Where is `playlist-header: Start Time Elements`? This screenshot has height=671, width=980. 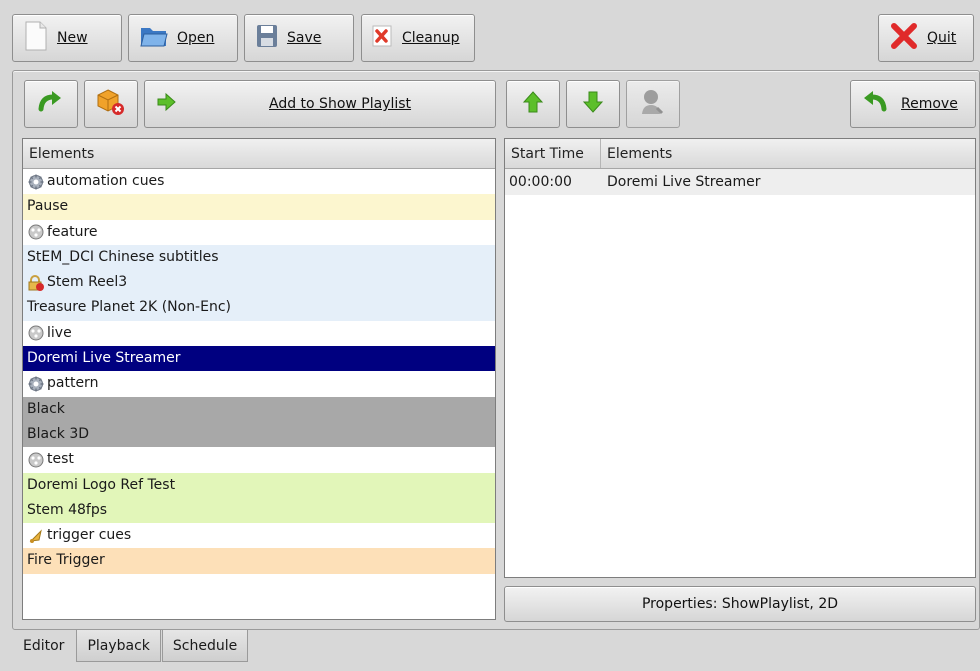
playlist-header: Start Time Elements is located at coordinates (740, 154).